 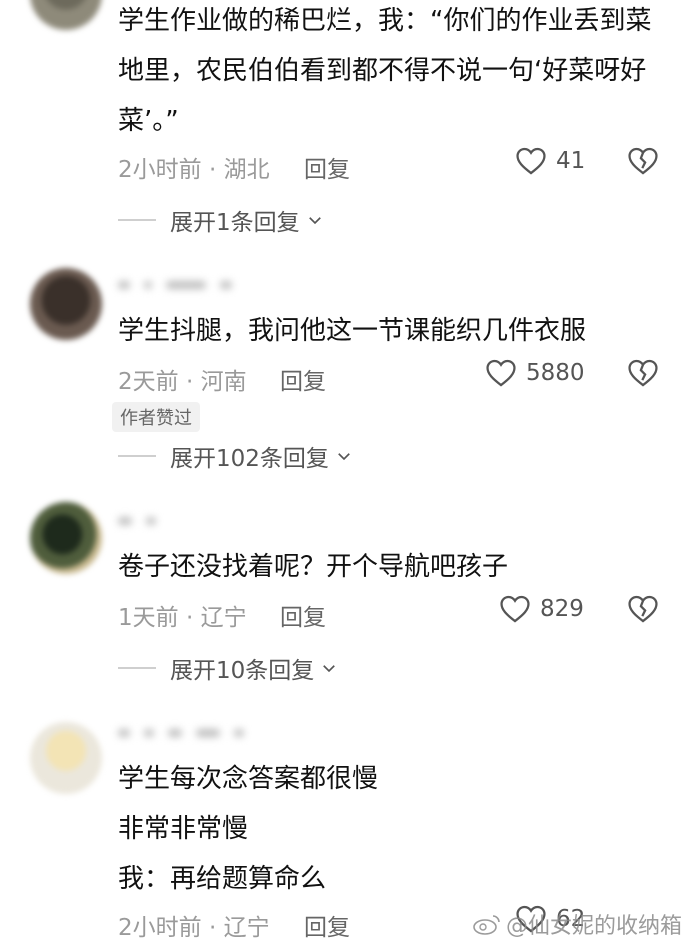 I want to click on like-button: 5880, so click(x=534, y=373).